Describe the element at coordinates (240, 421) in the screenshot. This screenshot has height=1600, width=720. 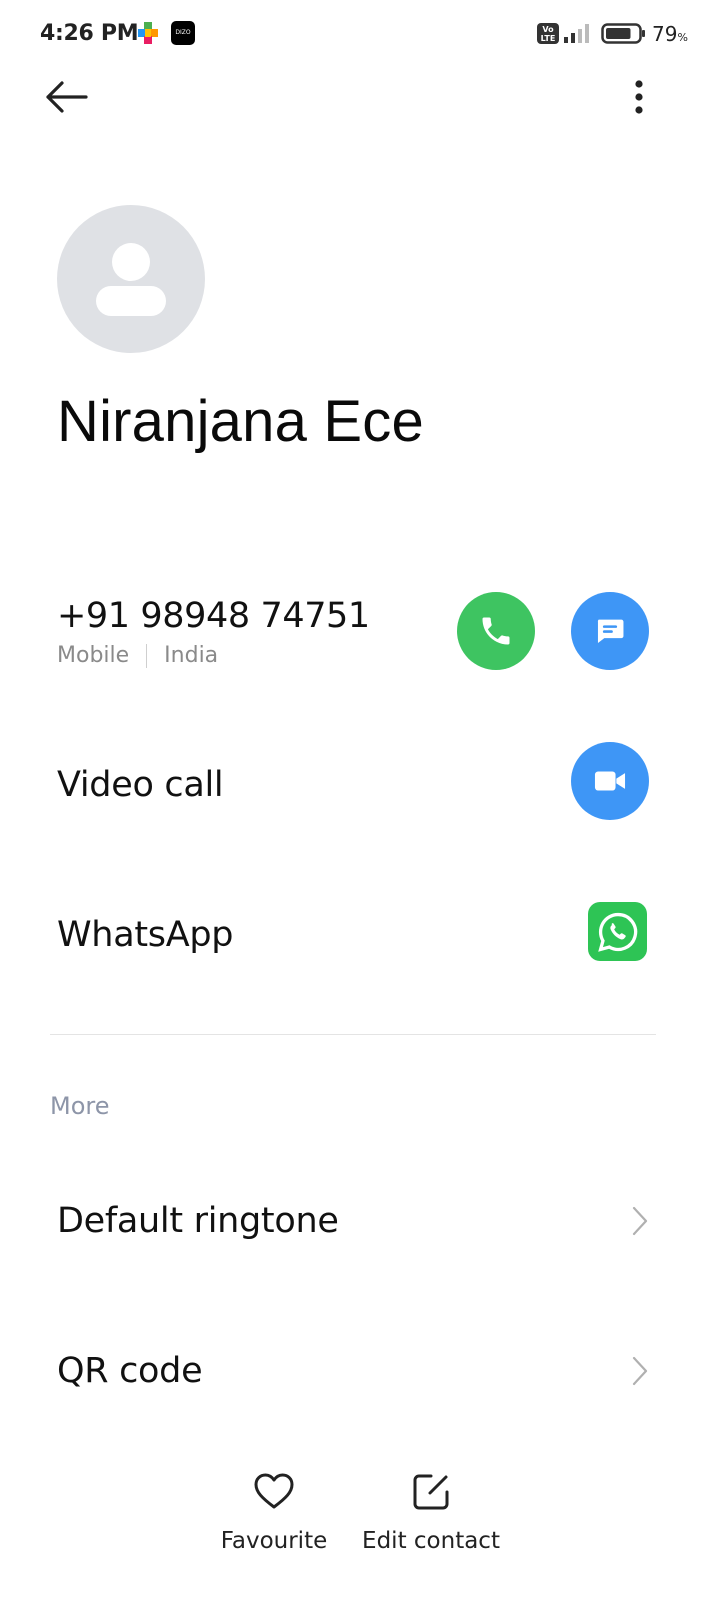
I see `contact-name: Niranjana Ece` at that location.